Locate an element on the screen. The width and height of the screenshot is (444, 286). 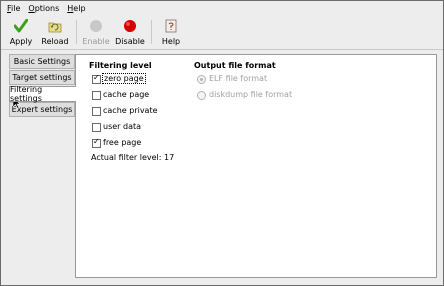
user-data-label: user data is located at coordinates (122, 126).